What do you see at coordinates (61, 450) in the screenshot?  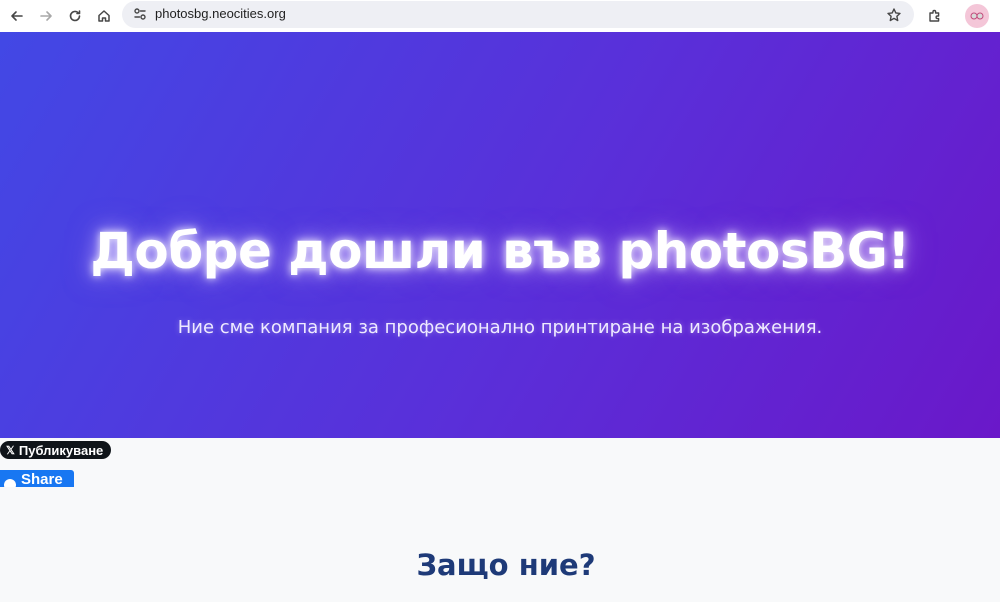 I see `x-post-label: Публикуване` at bounding box center [61, 450].